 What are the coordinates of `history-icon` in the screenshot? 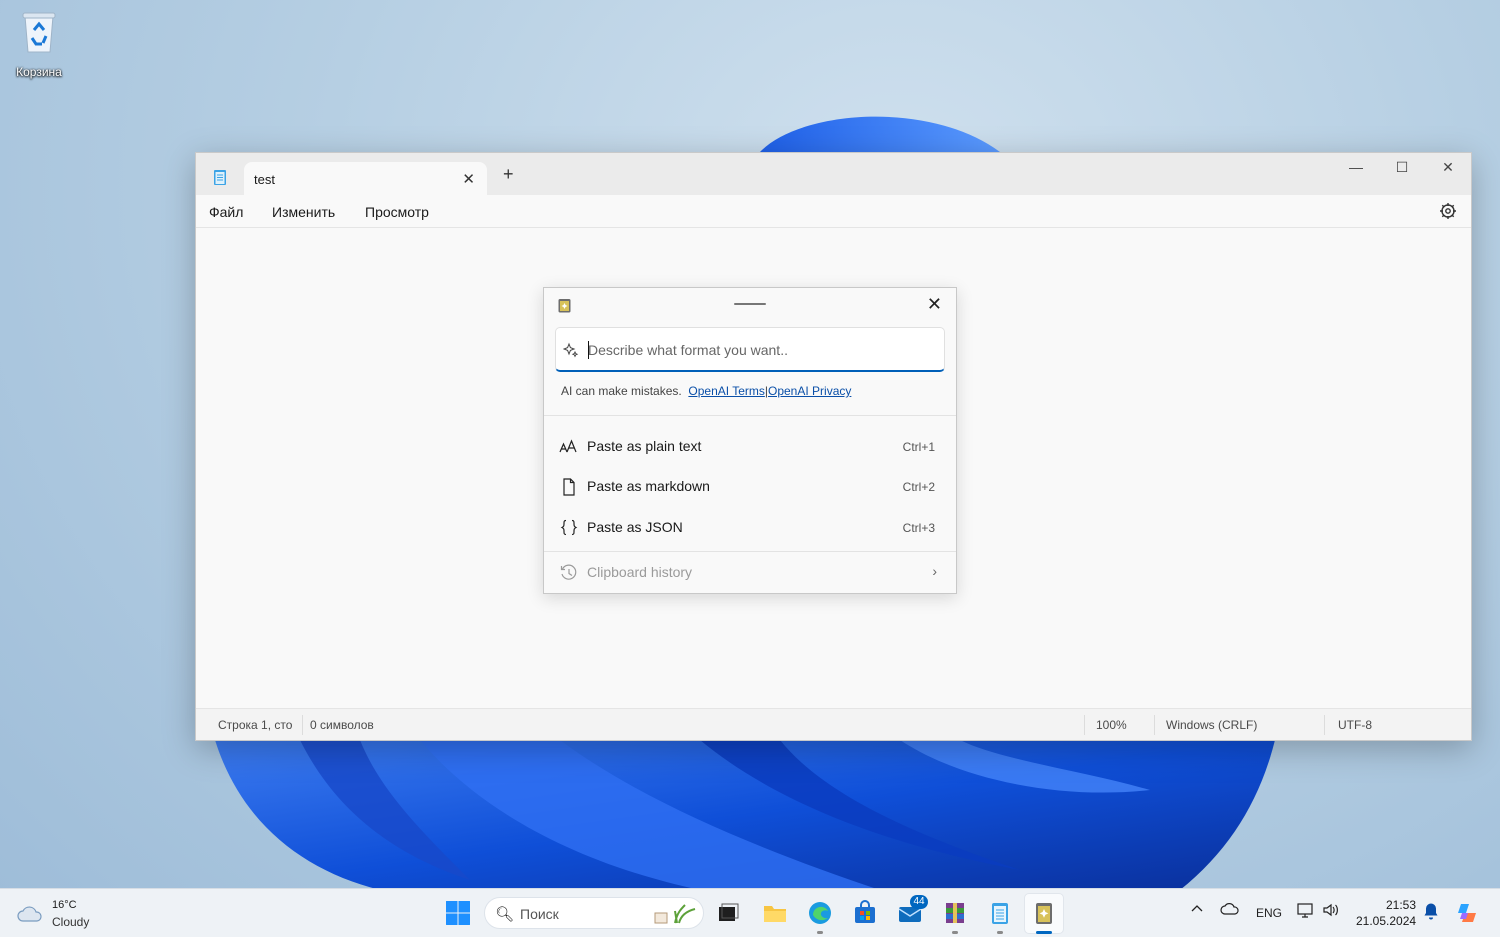 It's located at (569, 573).